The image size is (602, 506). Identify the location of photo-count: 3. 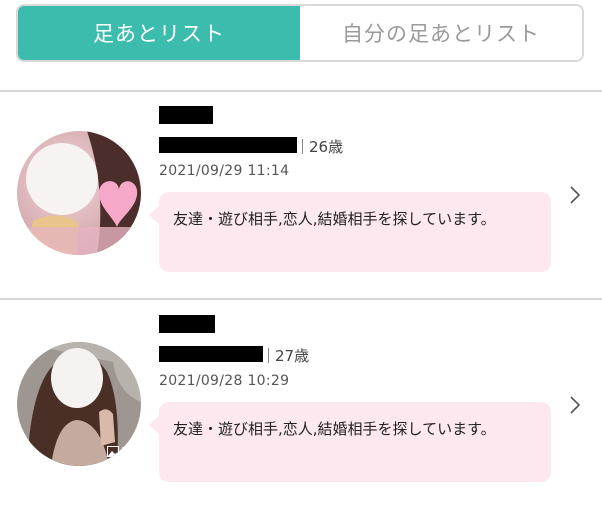
(117, 451).